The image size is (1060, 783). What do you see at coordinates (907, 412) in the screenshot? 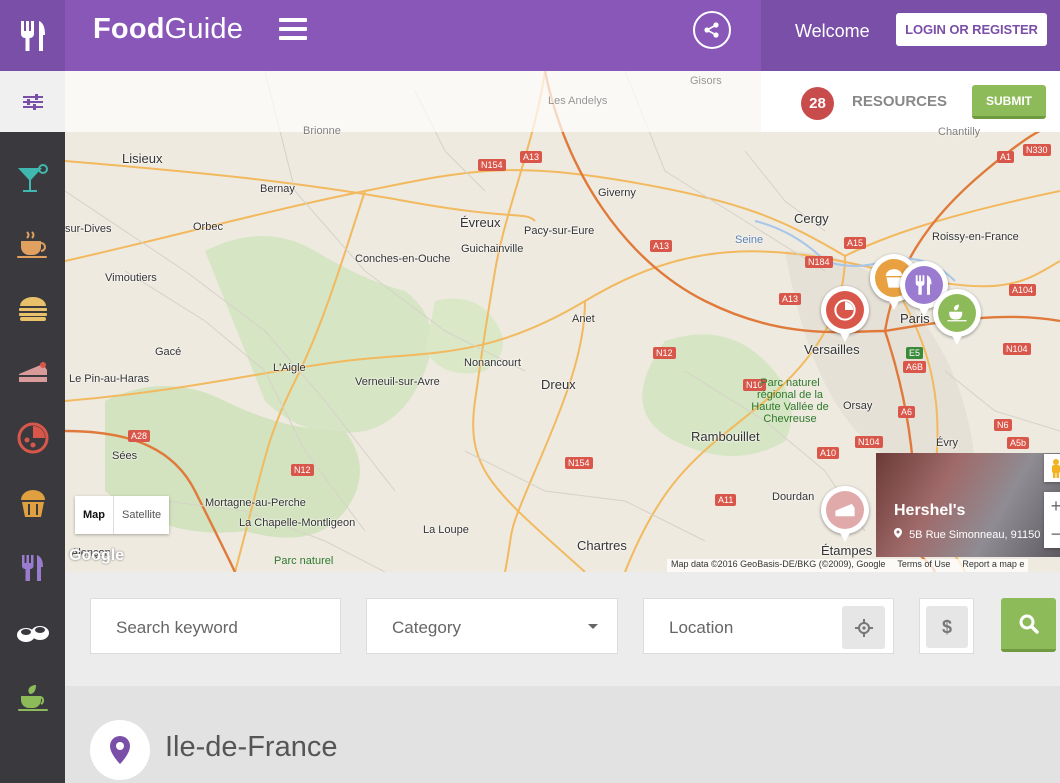
I see `road-shield: A6` at bounding box center [907, 412].